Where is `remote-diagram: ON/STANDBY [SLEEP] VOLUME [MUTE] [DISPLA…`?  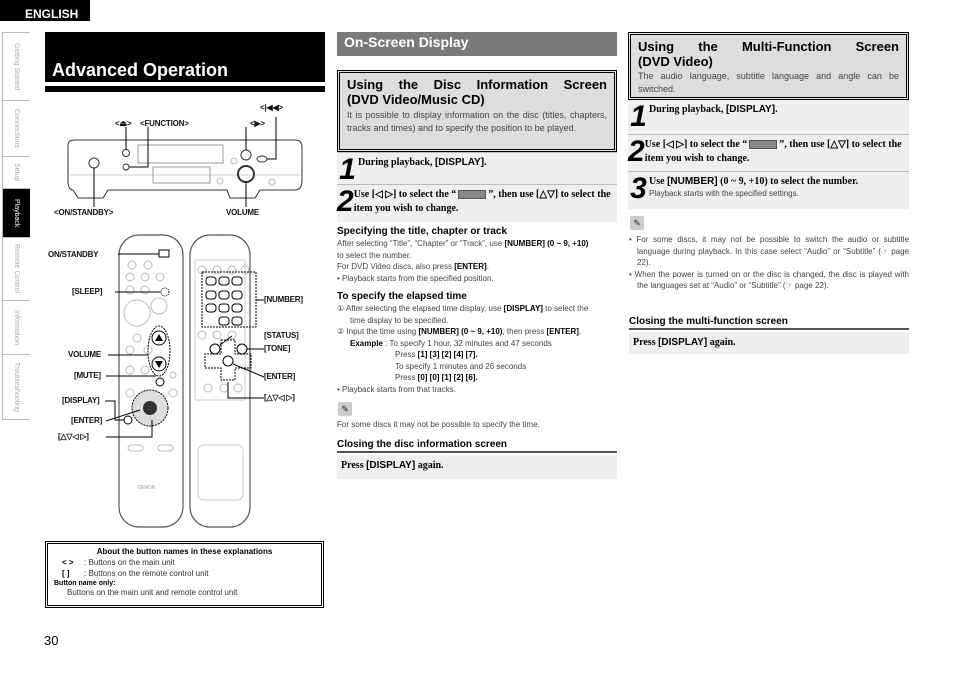 remote-diagram: ON/STANDBY [SLEEP] VOLUME [MUTE] [DISPLA… is located at coordinates (185, 380).